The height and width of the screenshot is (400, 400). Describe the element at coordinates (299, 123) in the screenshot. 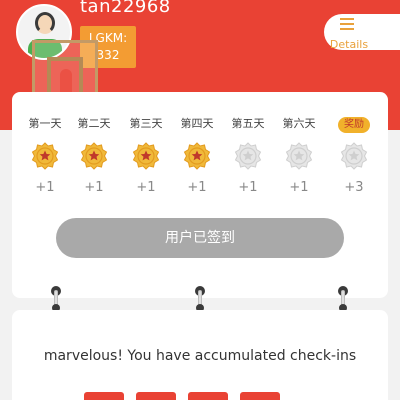

I see `day-label: 第六天` at that location.